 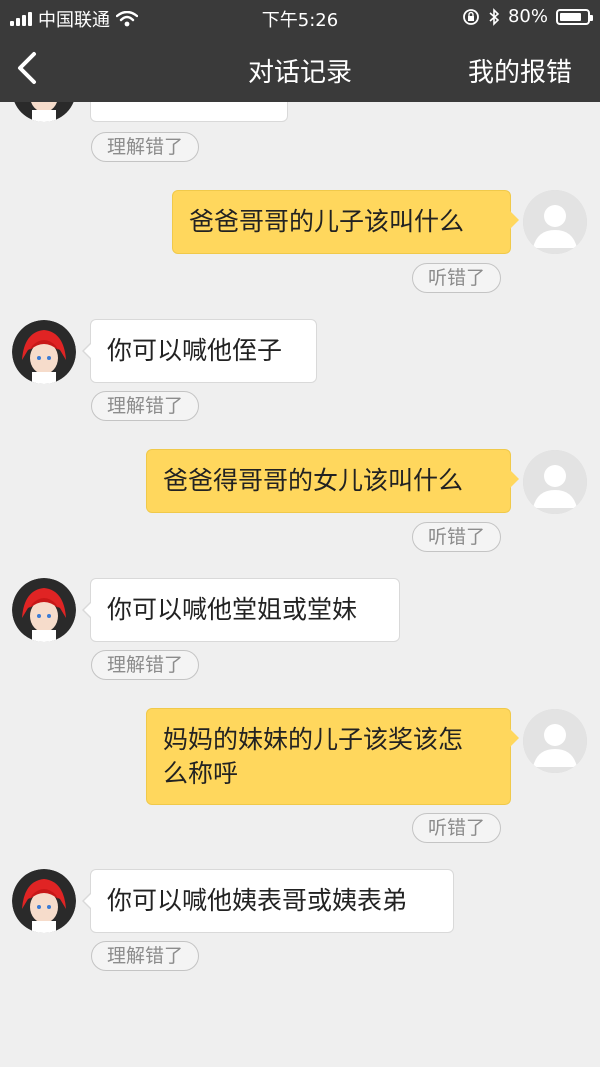 What do you see at coordinates (300, 68) in the screenshot?
I see `nav-bar: 对话记录 我的报错` at bounding box center [300, 68].